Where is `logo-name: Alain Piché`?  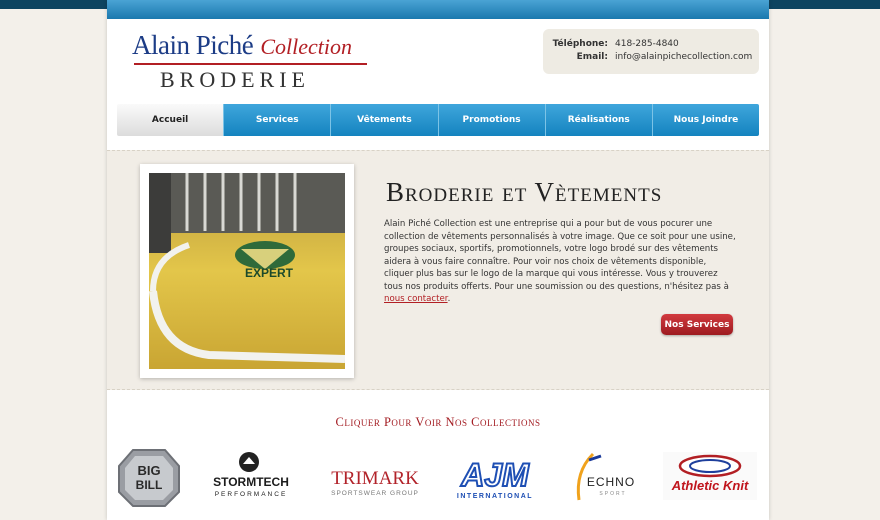 logo-name: Alain Piché is located at coordinates (193, 45).